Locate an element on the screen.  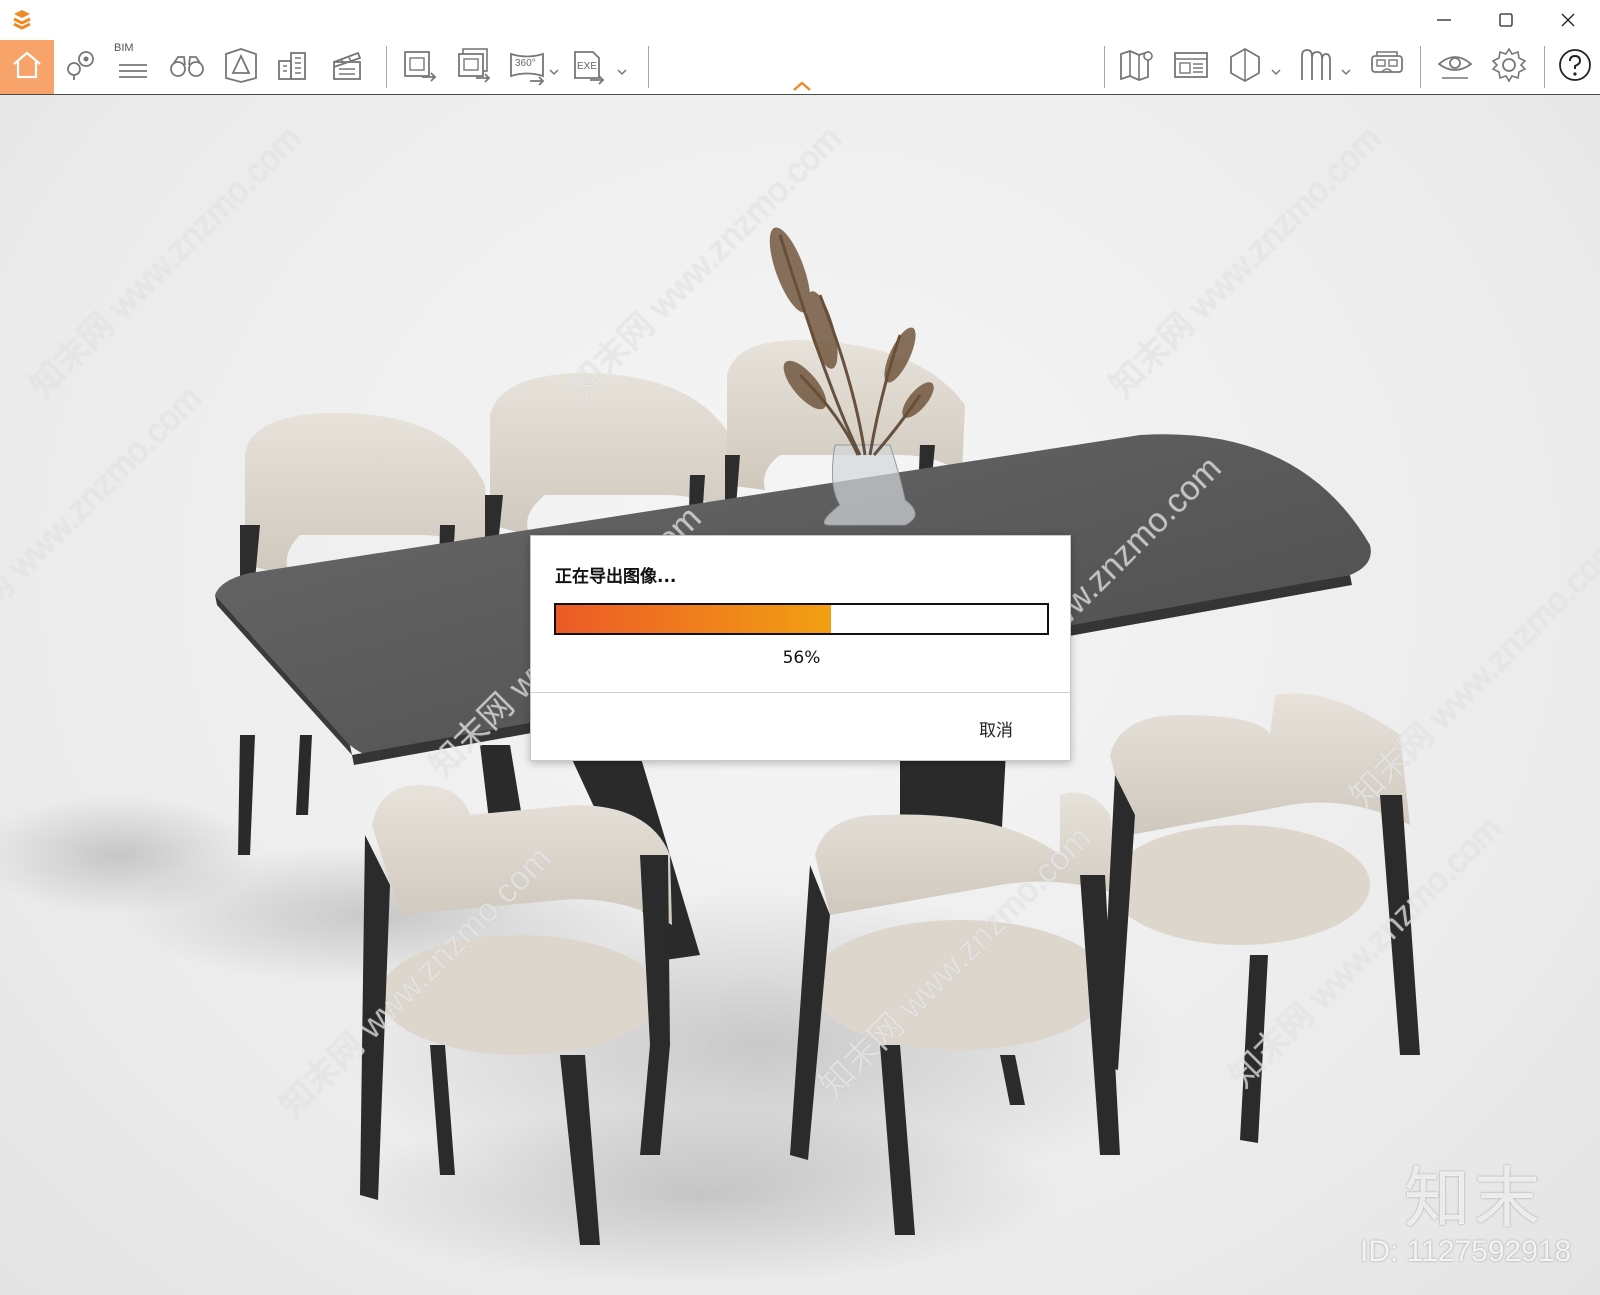
section-box-button is located at coordinates (1245, 67).